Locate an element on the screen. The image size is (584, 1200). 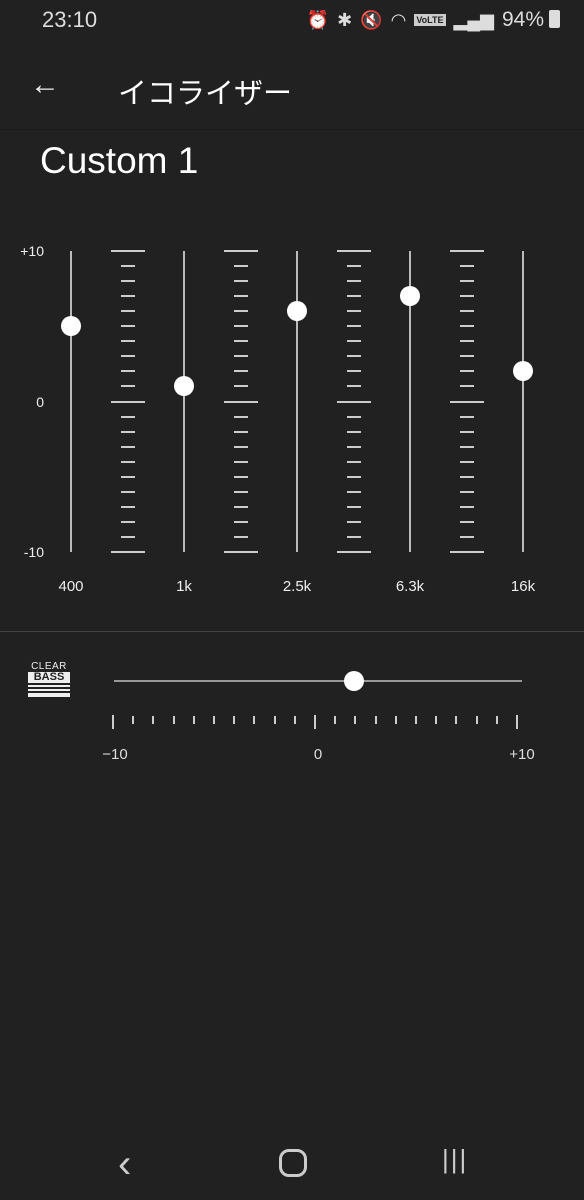
eq-slider-thumb-16k is located at coordinates (523, 371).